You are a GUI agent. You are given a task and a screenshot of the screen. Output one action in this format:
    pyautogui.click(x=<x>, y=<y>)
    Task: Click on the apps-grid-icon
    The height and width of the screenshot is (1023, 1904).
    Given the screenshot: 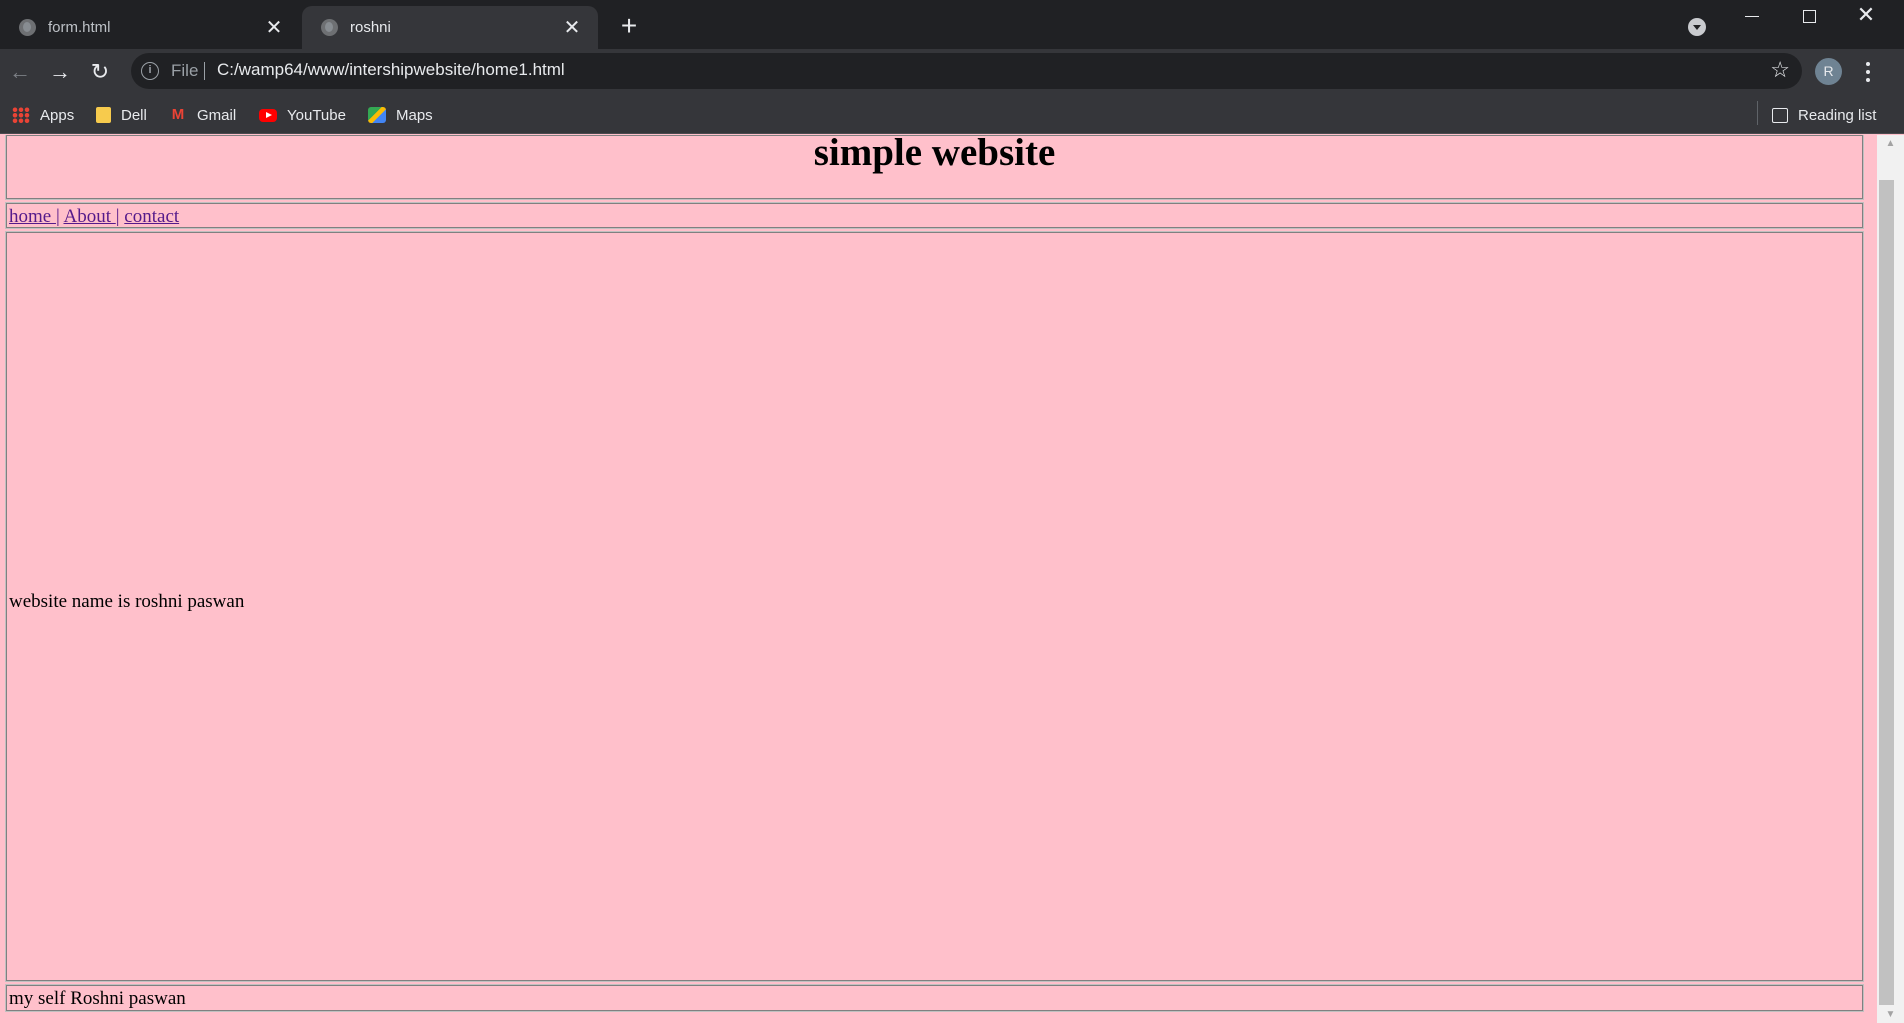 What is the action you would take?
    pyautogui.click(x=21, y=115)
    